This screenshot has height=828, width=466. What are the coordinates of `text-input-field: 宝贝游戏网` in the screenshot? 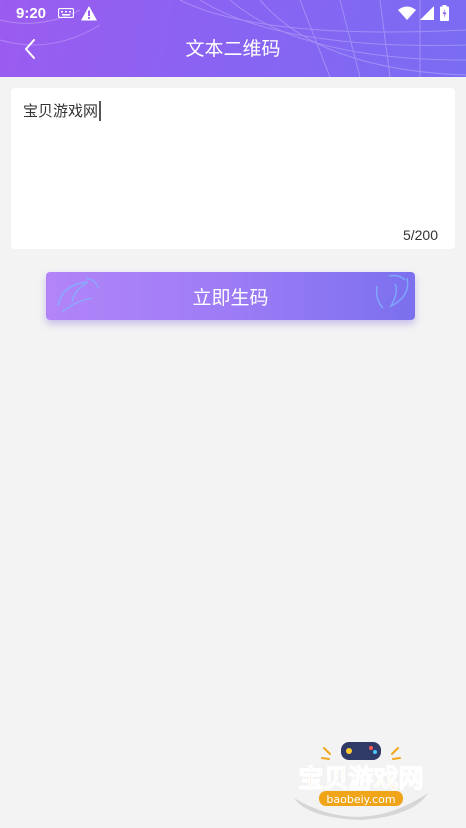 It's located at (62, 111).